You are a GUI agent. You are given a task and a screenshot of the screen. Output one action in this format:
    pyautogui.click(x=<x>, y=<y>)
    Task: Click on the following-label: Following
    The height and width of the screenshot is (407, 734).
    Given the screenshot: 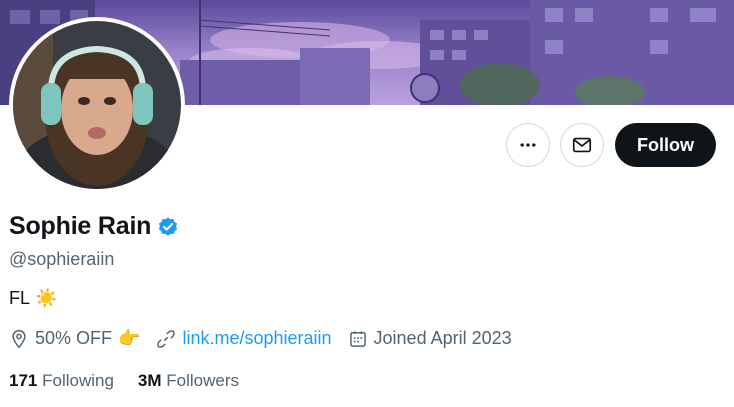 What is the action you would take?
    pyautogui.click(x=78, y=380)
    